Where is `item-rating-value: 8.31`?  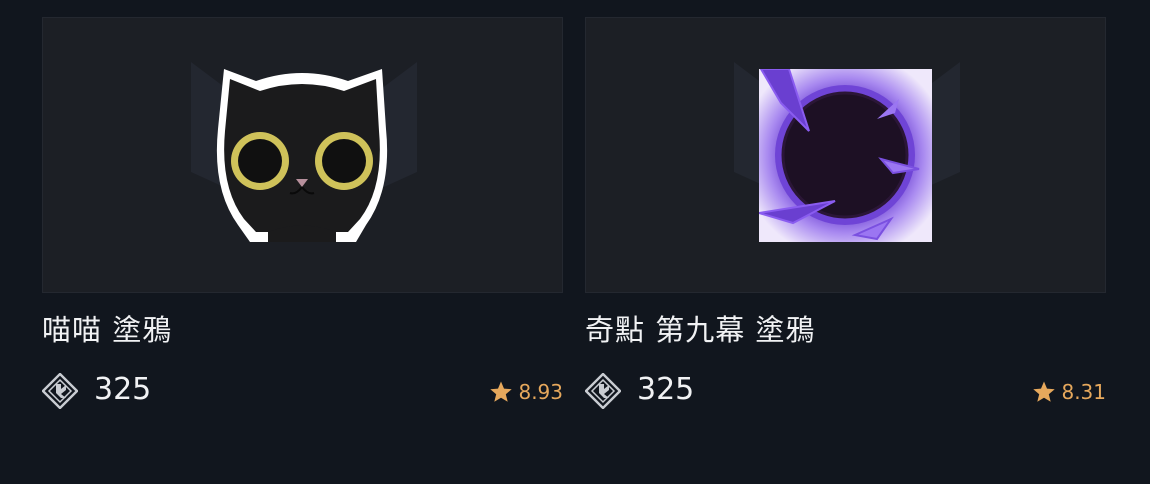 item-rating-value: 8.31 is located at coordinates (1083, 392).